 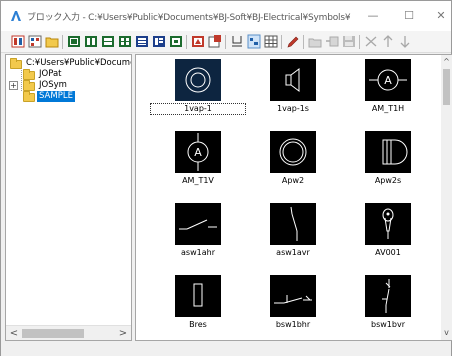 What do you see at coordinates (439, 16) in the screenshot?
I see `close-button: ✕` at bounding box center [439, 16].